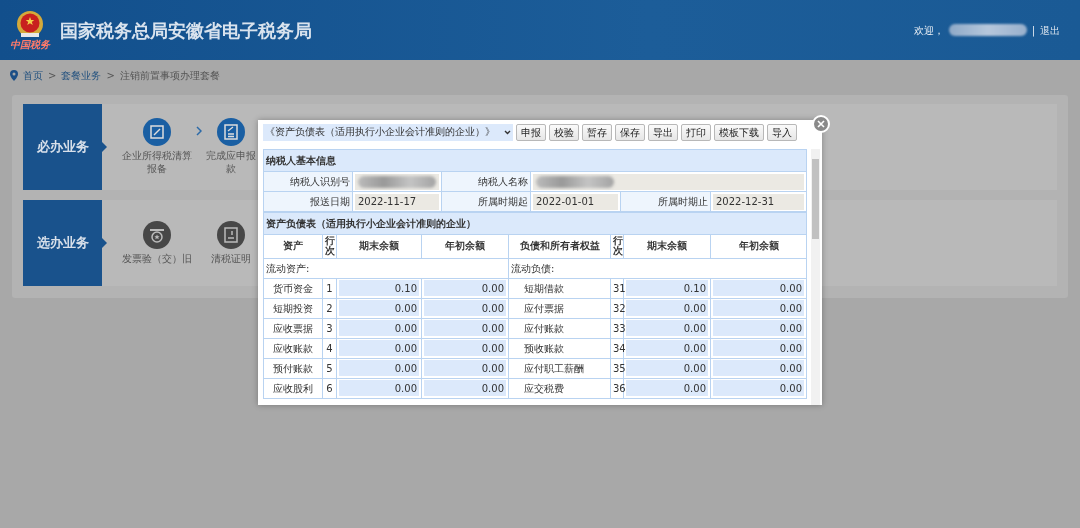 This screenshot has height=528, width=1080. Describe the element at coordinates (293, 288) in the screenshot. I see `account-name: 货币资金` at that location.